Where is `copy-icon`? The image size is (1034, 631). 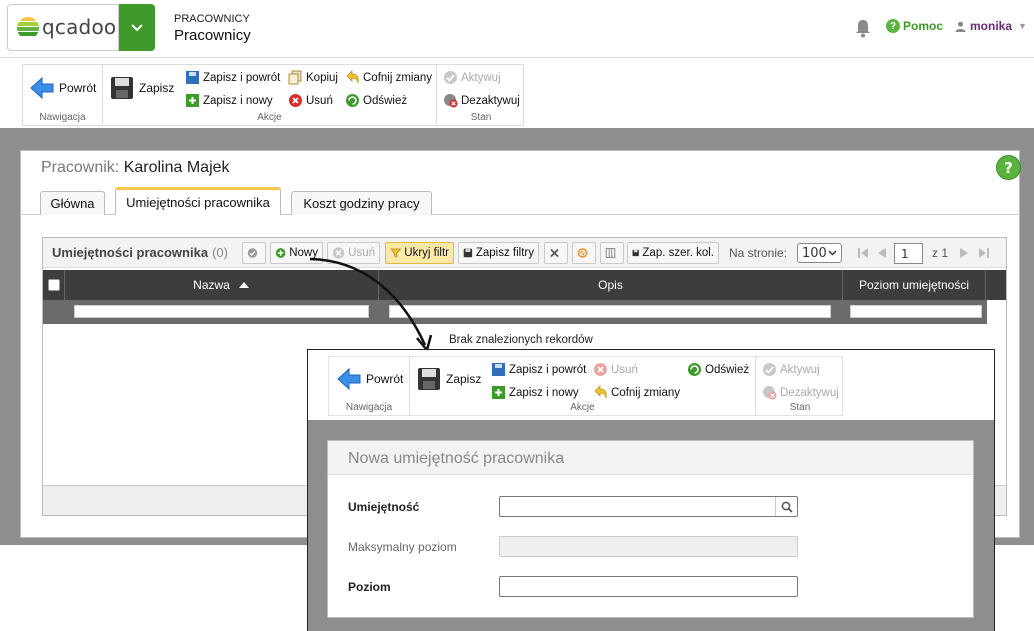
copy-icon is located at coordinates (295, 77).